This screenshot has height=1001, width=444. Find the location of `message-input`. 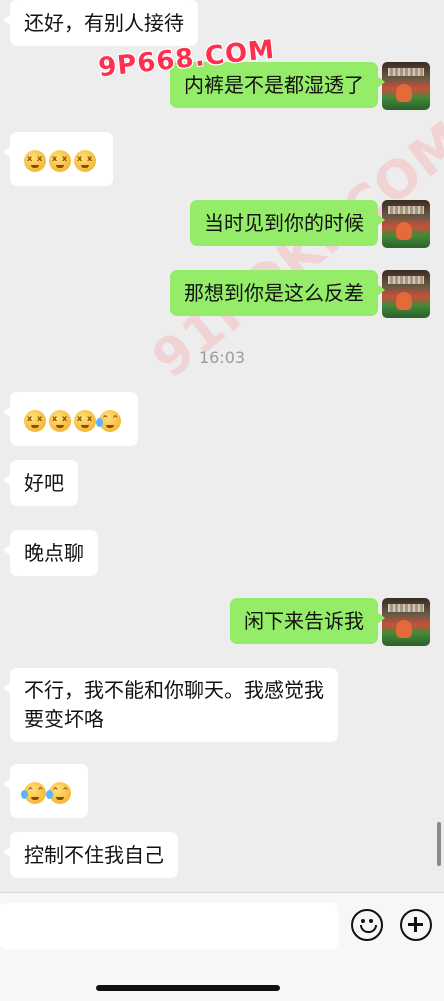

message-input is located at coordinates (169, 926).